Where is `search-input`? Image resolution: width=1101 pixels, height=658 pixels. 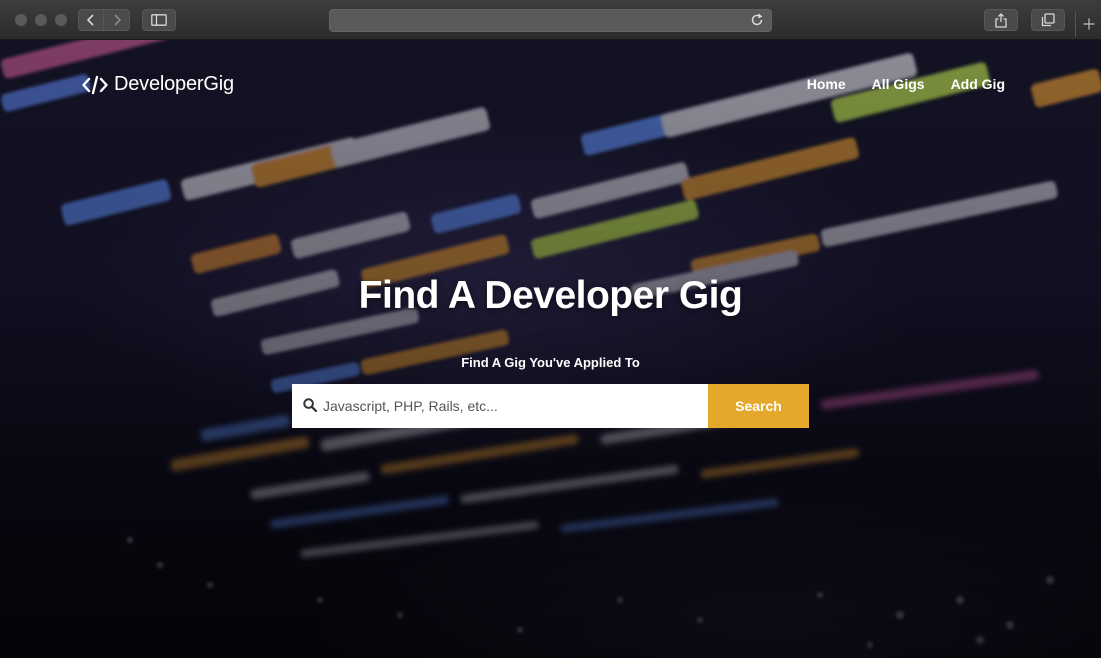
search-input is located at coordinates (500, 406).